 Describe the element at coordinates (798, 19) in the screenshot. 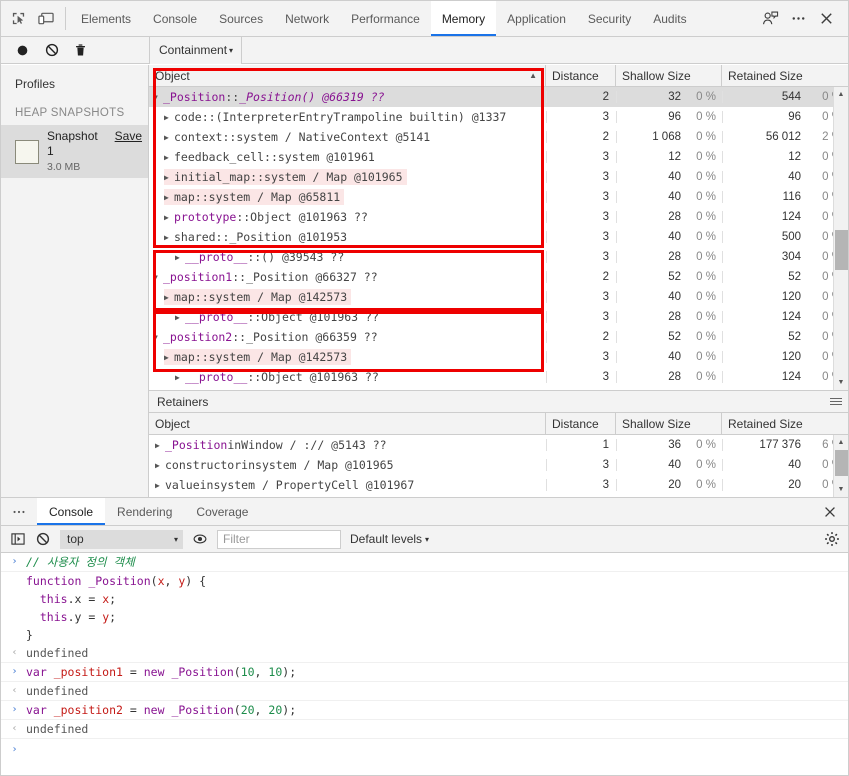

I see `more-options-icon` at that location.